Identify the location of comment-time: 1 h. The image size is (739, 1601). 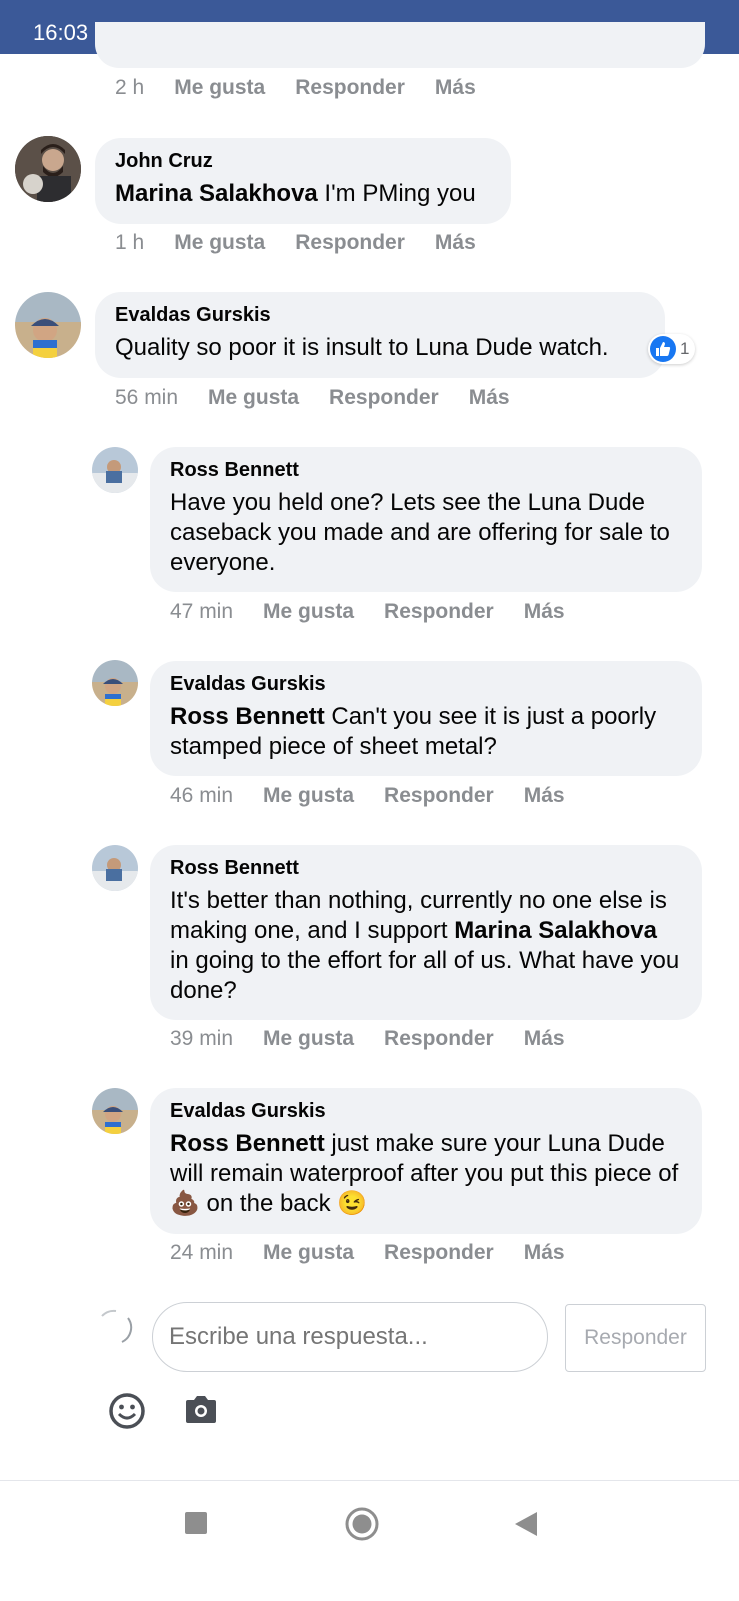
(130, 242).